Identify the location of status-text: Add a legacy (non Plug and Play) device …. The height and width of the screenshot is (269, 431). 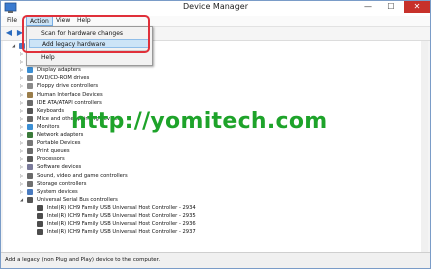
(83, 260).